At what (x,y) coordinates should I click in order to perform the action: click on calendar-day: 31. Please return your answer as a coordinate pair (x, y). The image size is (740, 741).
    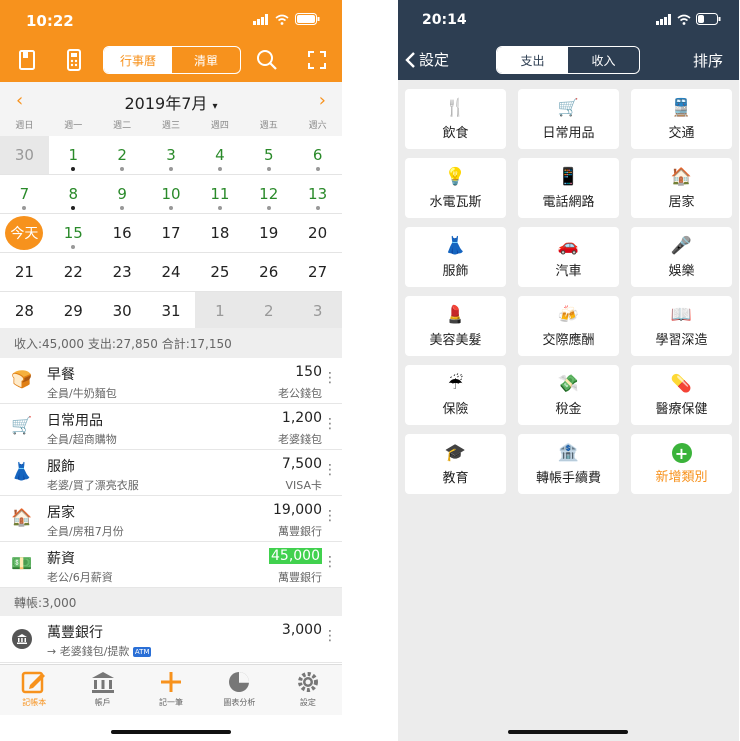
    Looking at the image, I should click on (171, 311).